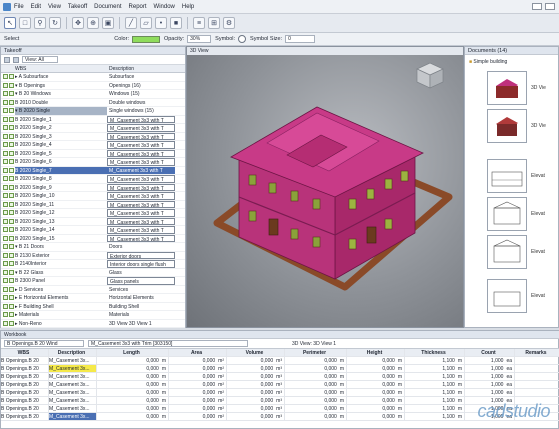 Image resolution: width=559 pixels, height=429 pixels. Describe the element at coordinates (376, 352) in the screenshot. I see `workbook-col-header: Height` at that location.